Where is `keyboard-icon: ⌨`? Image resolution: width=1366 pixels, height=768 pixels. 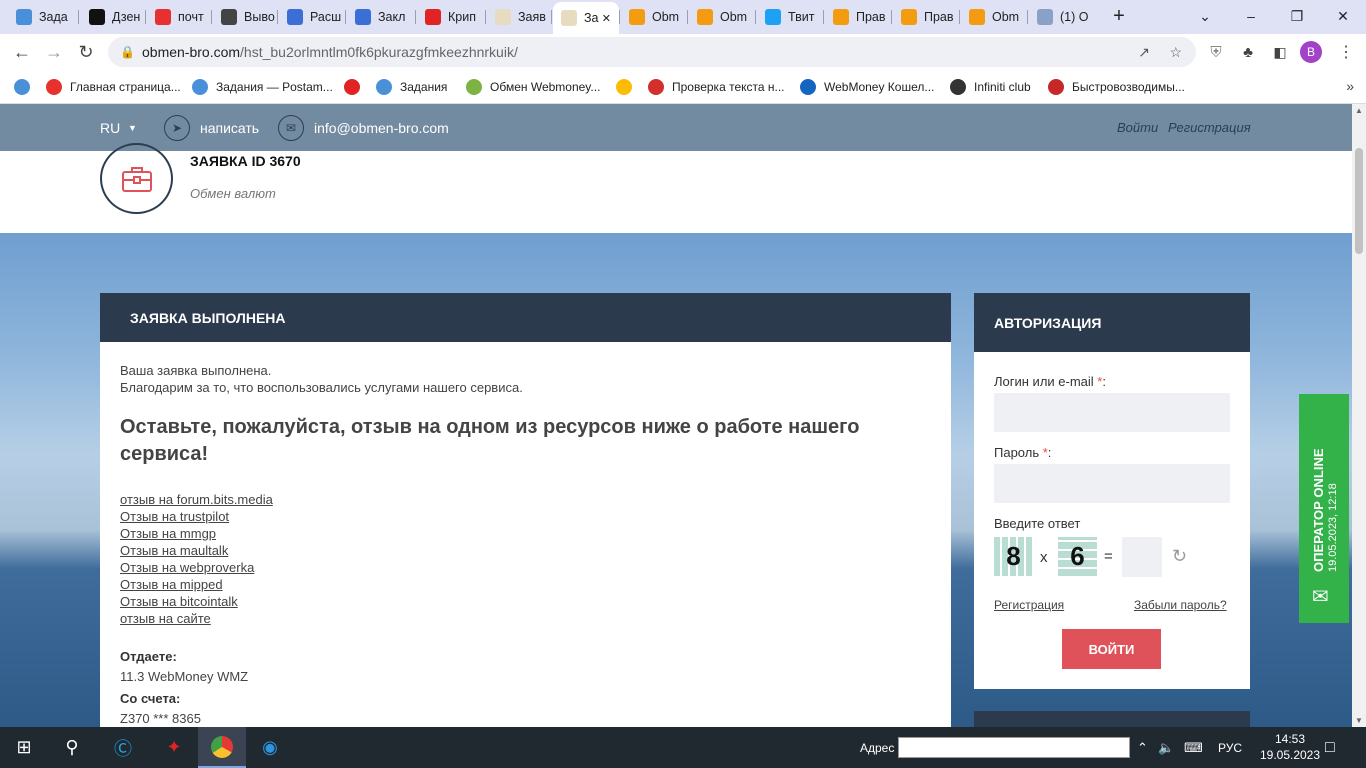
keyboard-icon: ⌨ is located at coordinates (1193, 747).